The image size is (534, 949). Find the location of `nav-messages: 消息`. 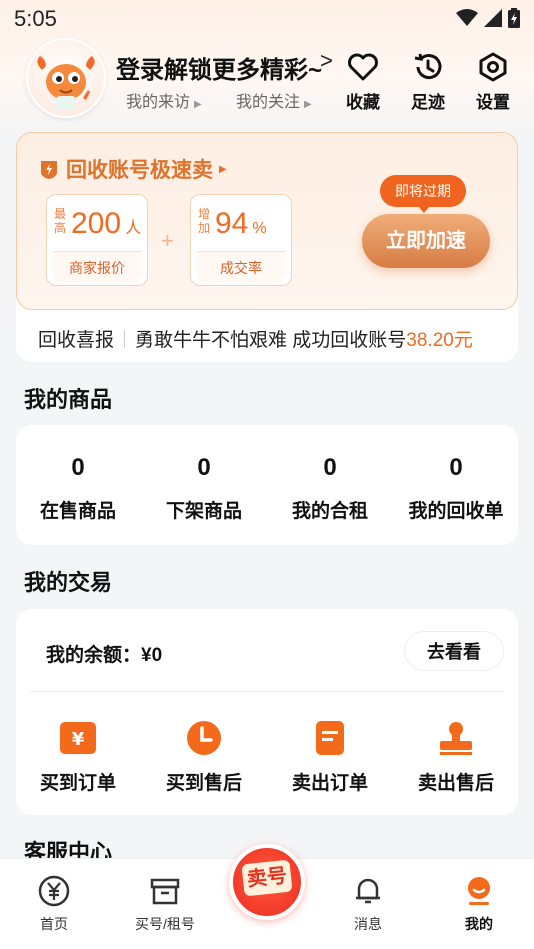

nav-messages: 消息 is located at coordinates (368, 904).